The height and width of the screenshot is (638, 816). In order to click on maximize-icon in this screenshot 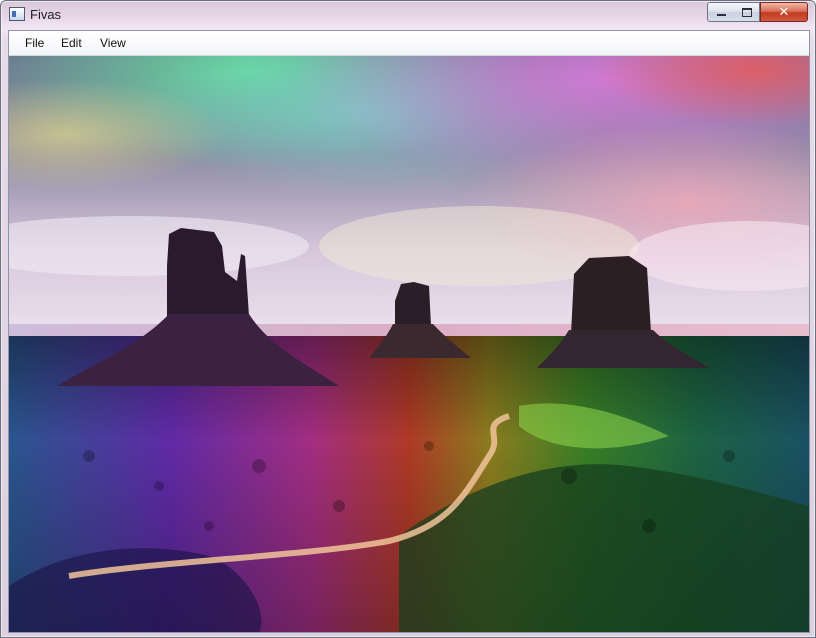, I will do `click(746, 12)`.